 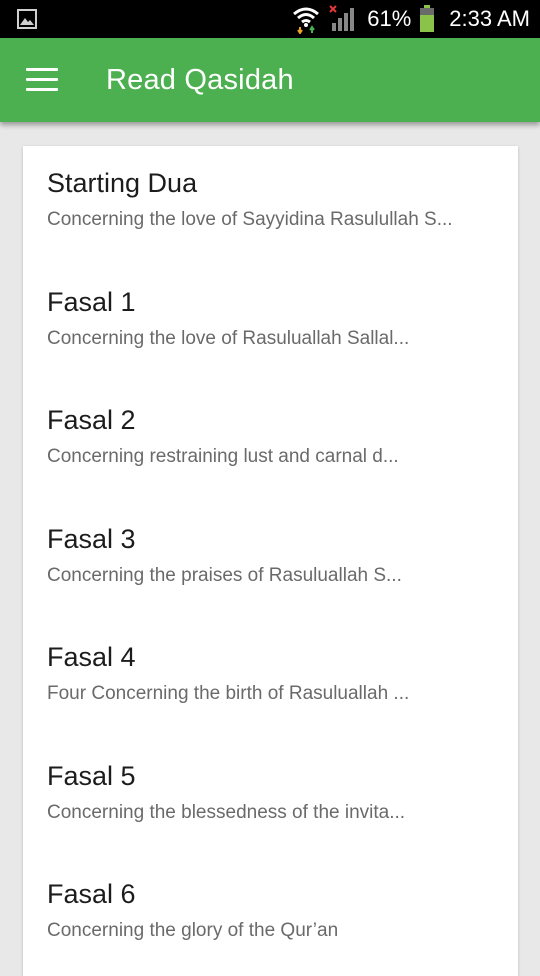 I want to click on battery-percent: 61%, so click(x=389, y=18).